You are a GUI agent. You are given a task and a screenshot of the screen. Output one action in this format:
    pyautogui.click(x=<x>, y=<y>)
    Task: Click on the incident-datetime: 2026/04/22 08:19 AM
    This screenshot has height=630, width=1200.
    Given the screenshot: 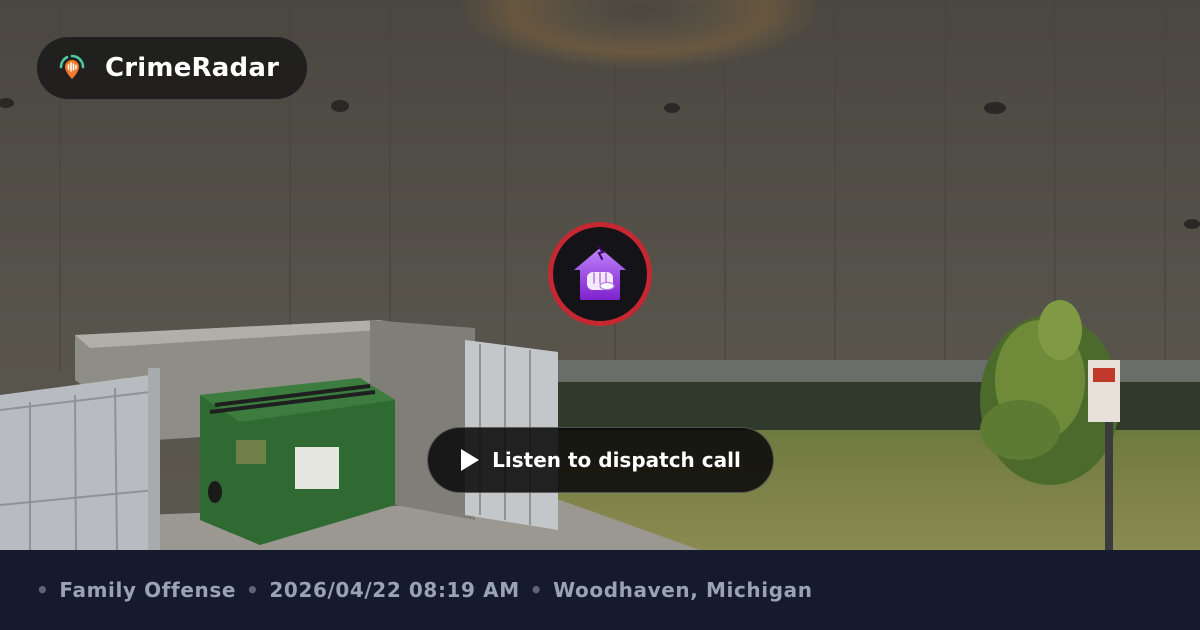 What is the action you would take?
    pyautogui.click(x=394, y=590)
    